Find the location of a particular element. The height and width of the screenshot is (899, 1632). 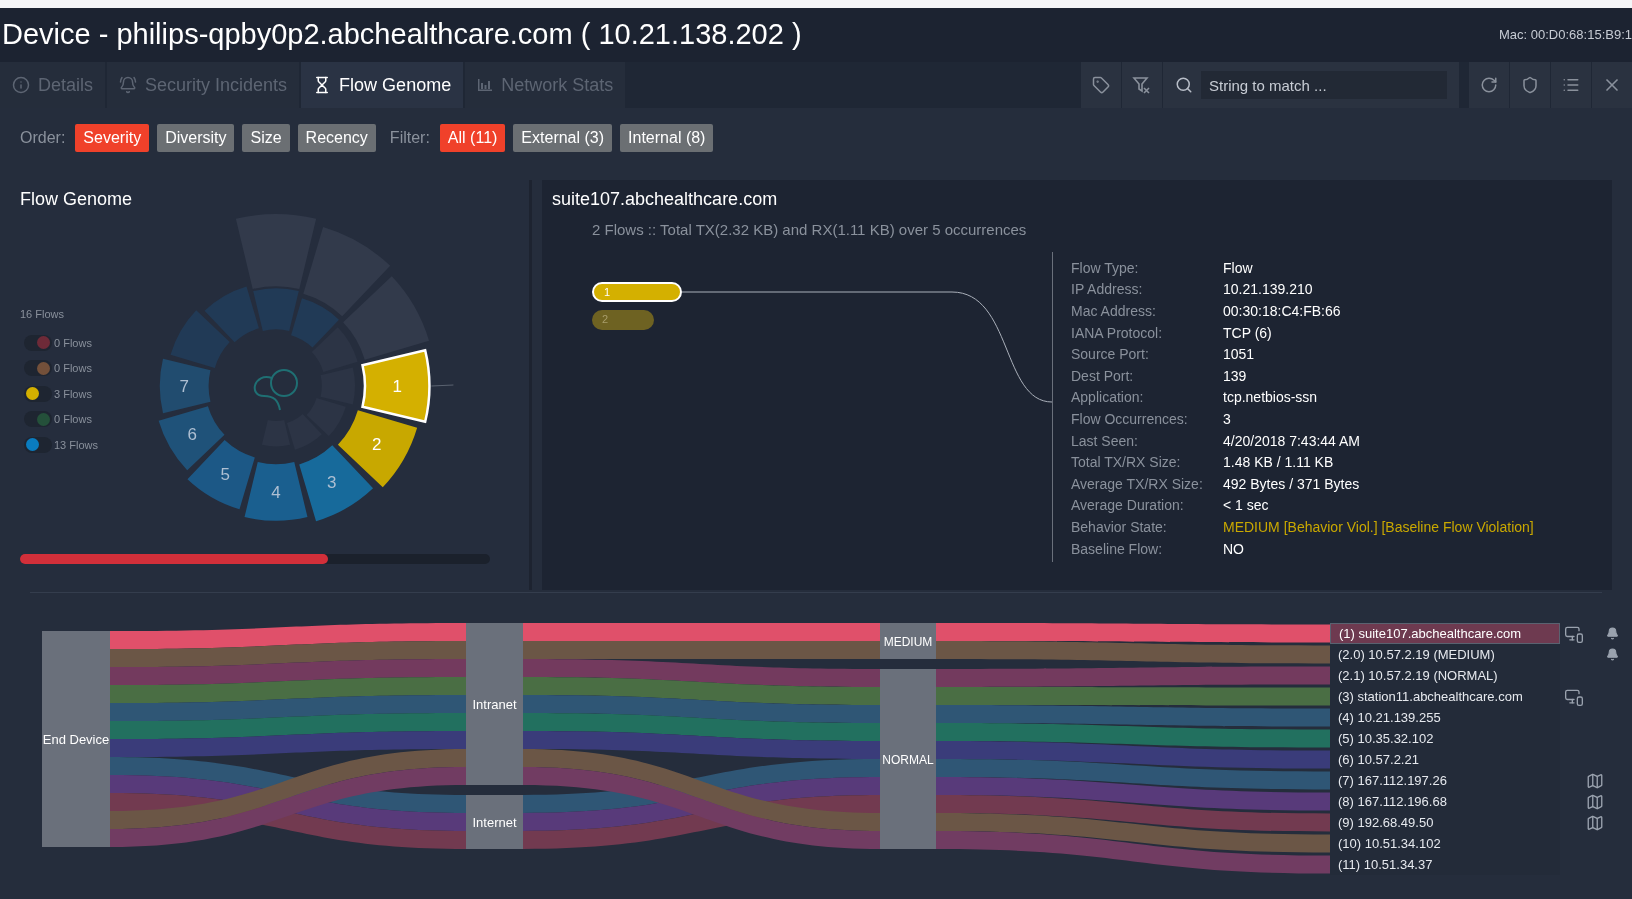

segment-label: 7 is located at coordinates (184, 386).